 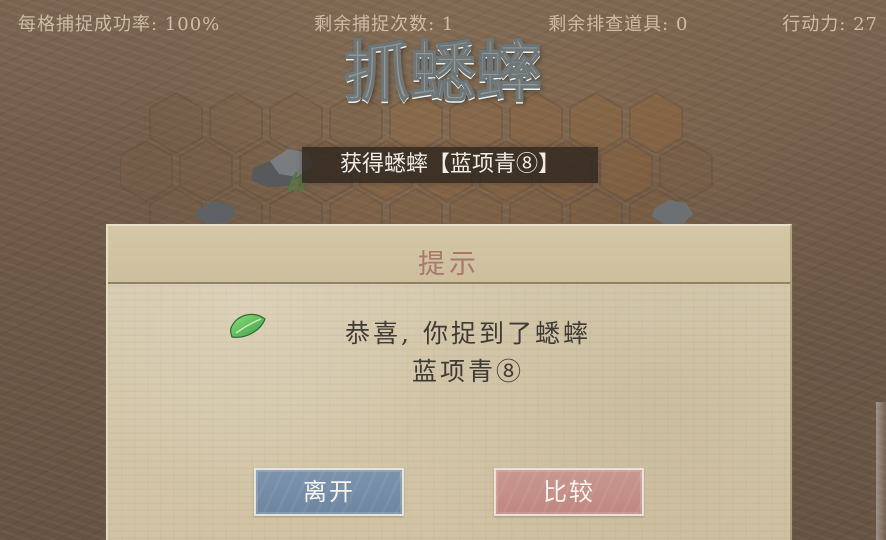 I want to click on dialog-message-area: 恭喜, 你捉到了蟋蟀 蓝项青⑧, so click(x=438, y=350).